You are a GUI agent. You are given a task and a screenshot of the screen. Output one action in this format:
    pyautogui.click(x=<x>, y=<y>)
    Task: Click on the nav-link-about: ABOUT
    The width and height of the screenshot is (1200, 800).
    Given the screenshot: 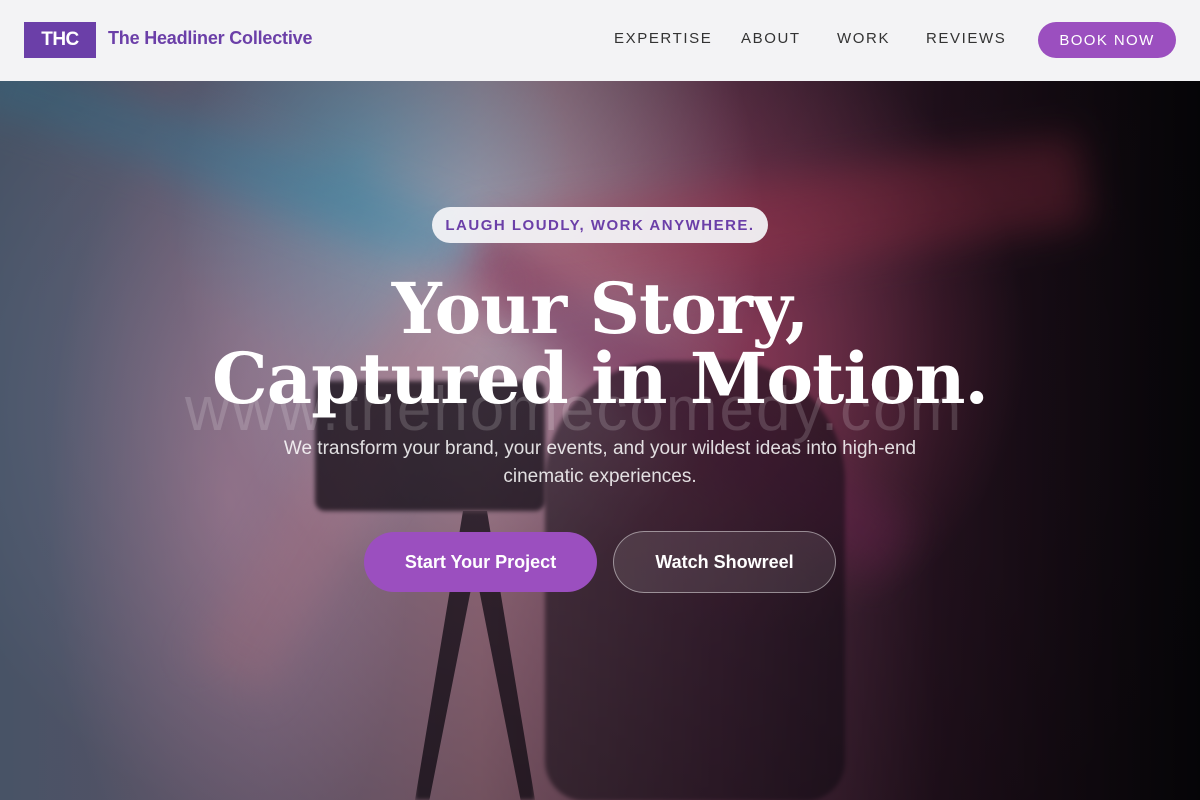 What is the action you would take?
    pyautogui.click(x=771, y=38)
    